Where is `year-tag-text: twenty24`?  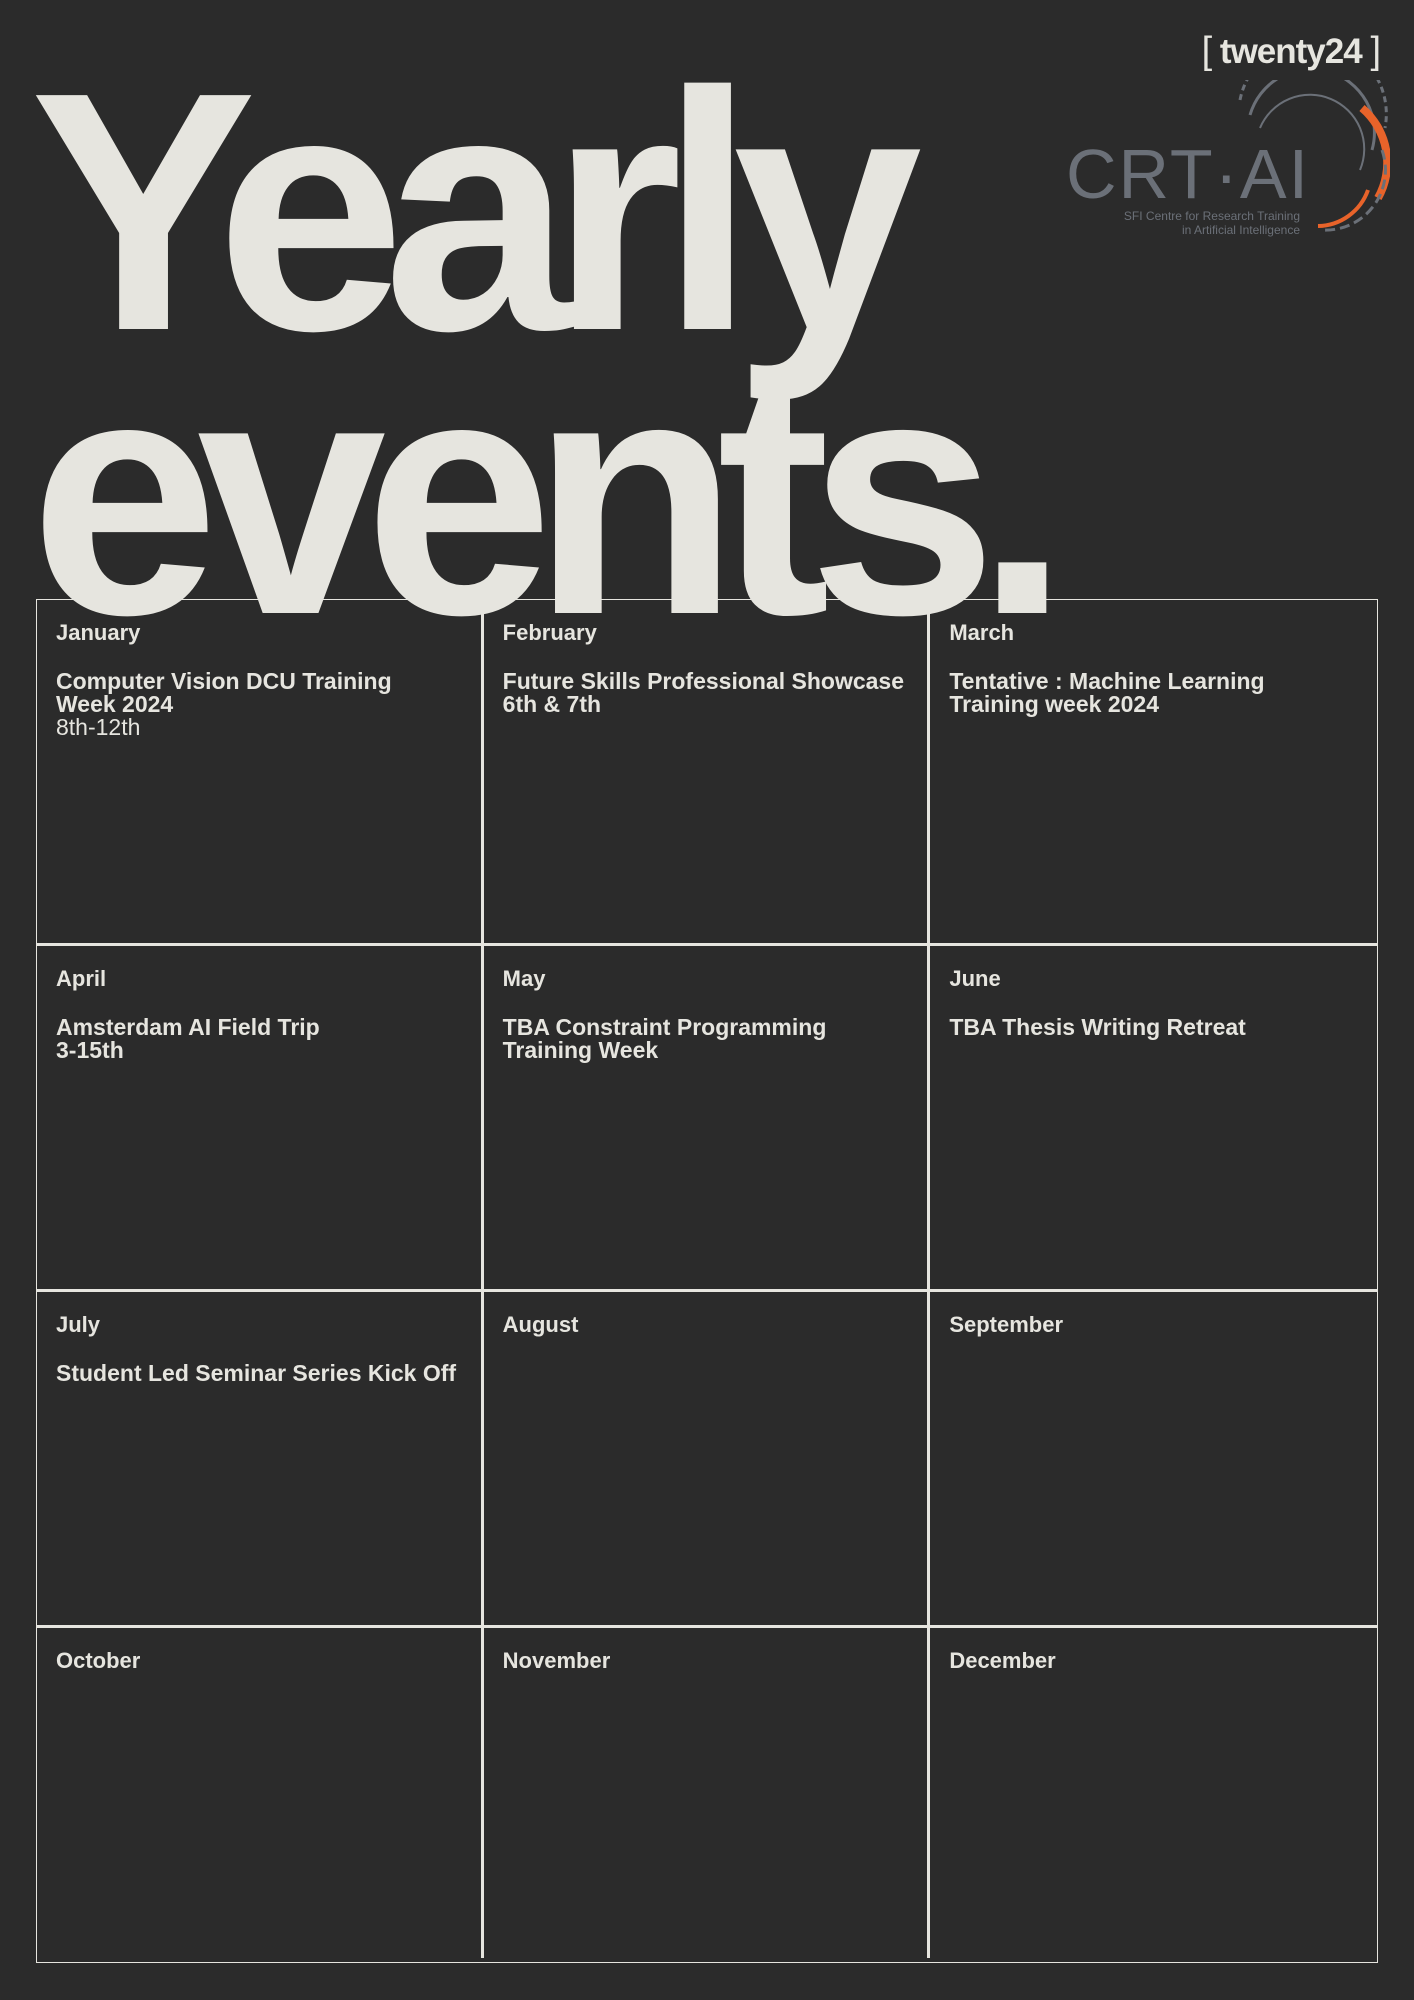
year-tag-text: twenty24 is located at coordinates (1291, 51).